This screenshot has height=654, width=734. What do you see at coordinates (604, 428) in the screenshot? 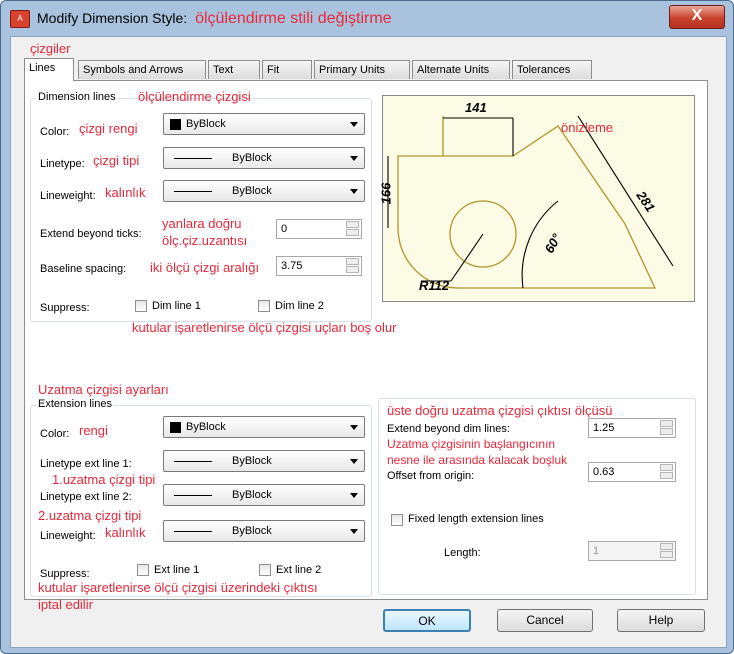
I see `extend-beyond-dim-value: 1.25` at bounding box center [604, 428].